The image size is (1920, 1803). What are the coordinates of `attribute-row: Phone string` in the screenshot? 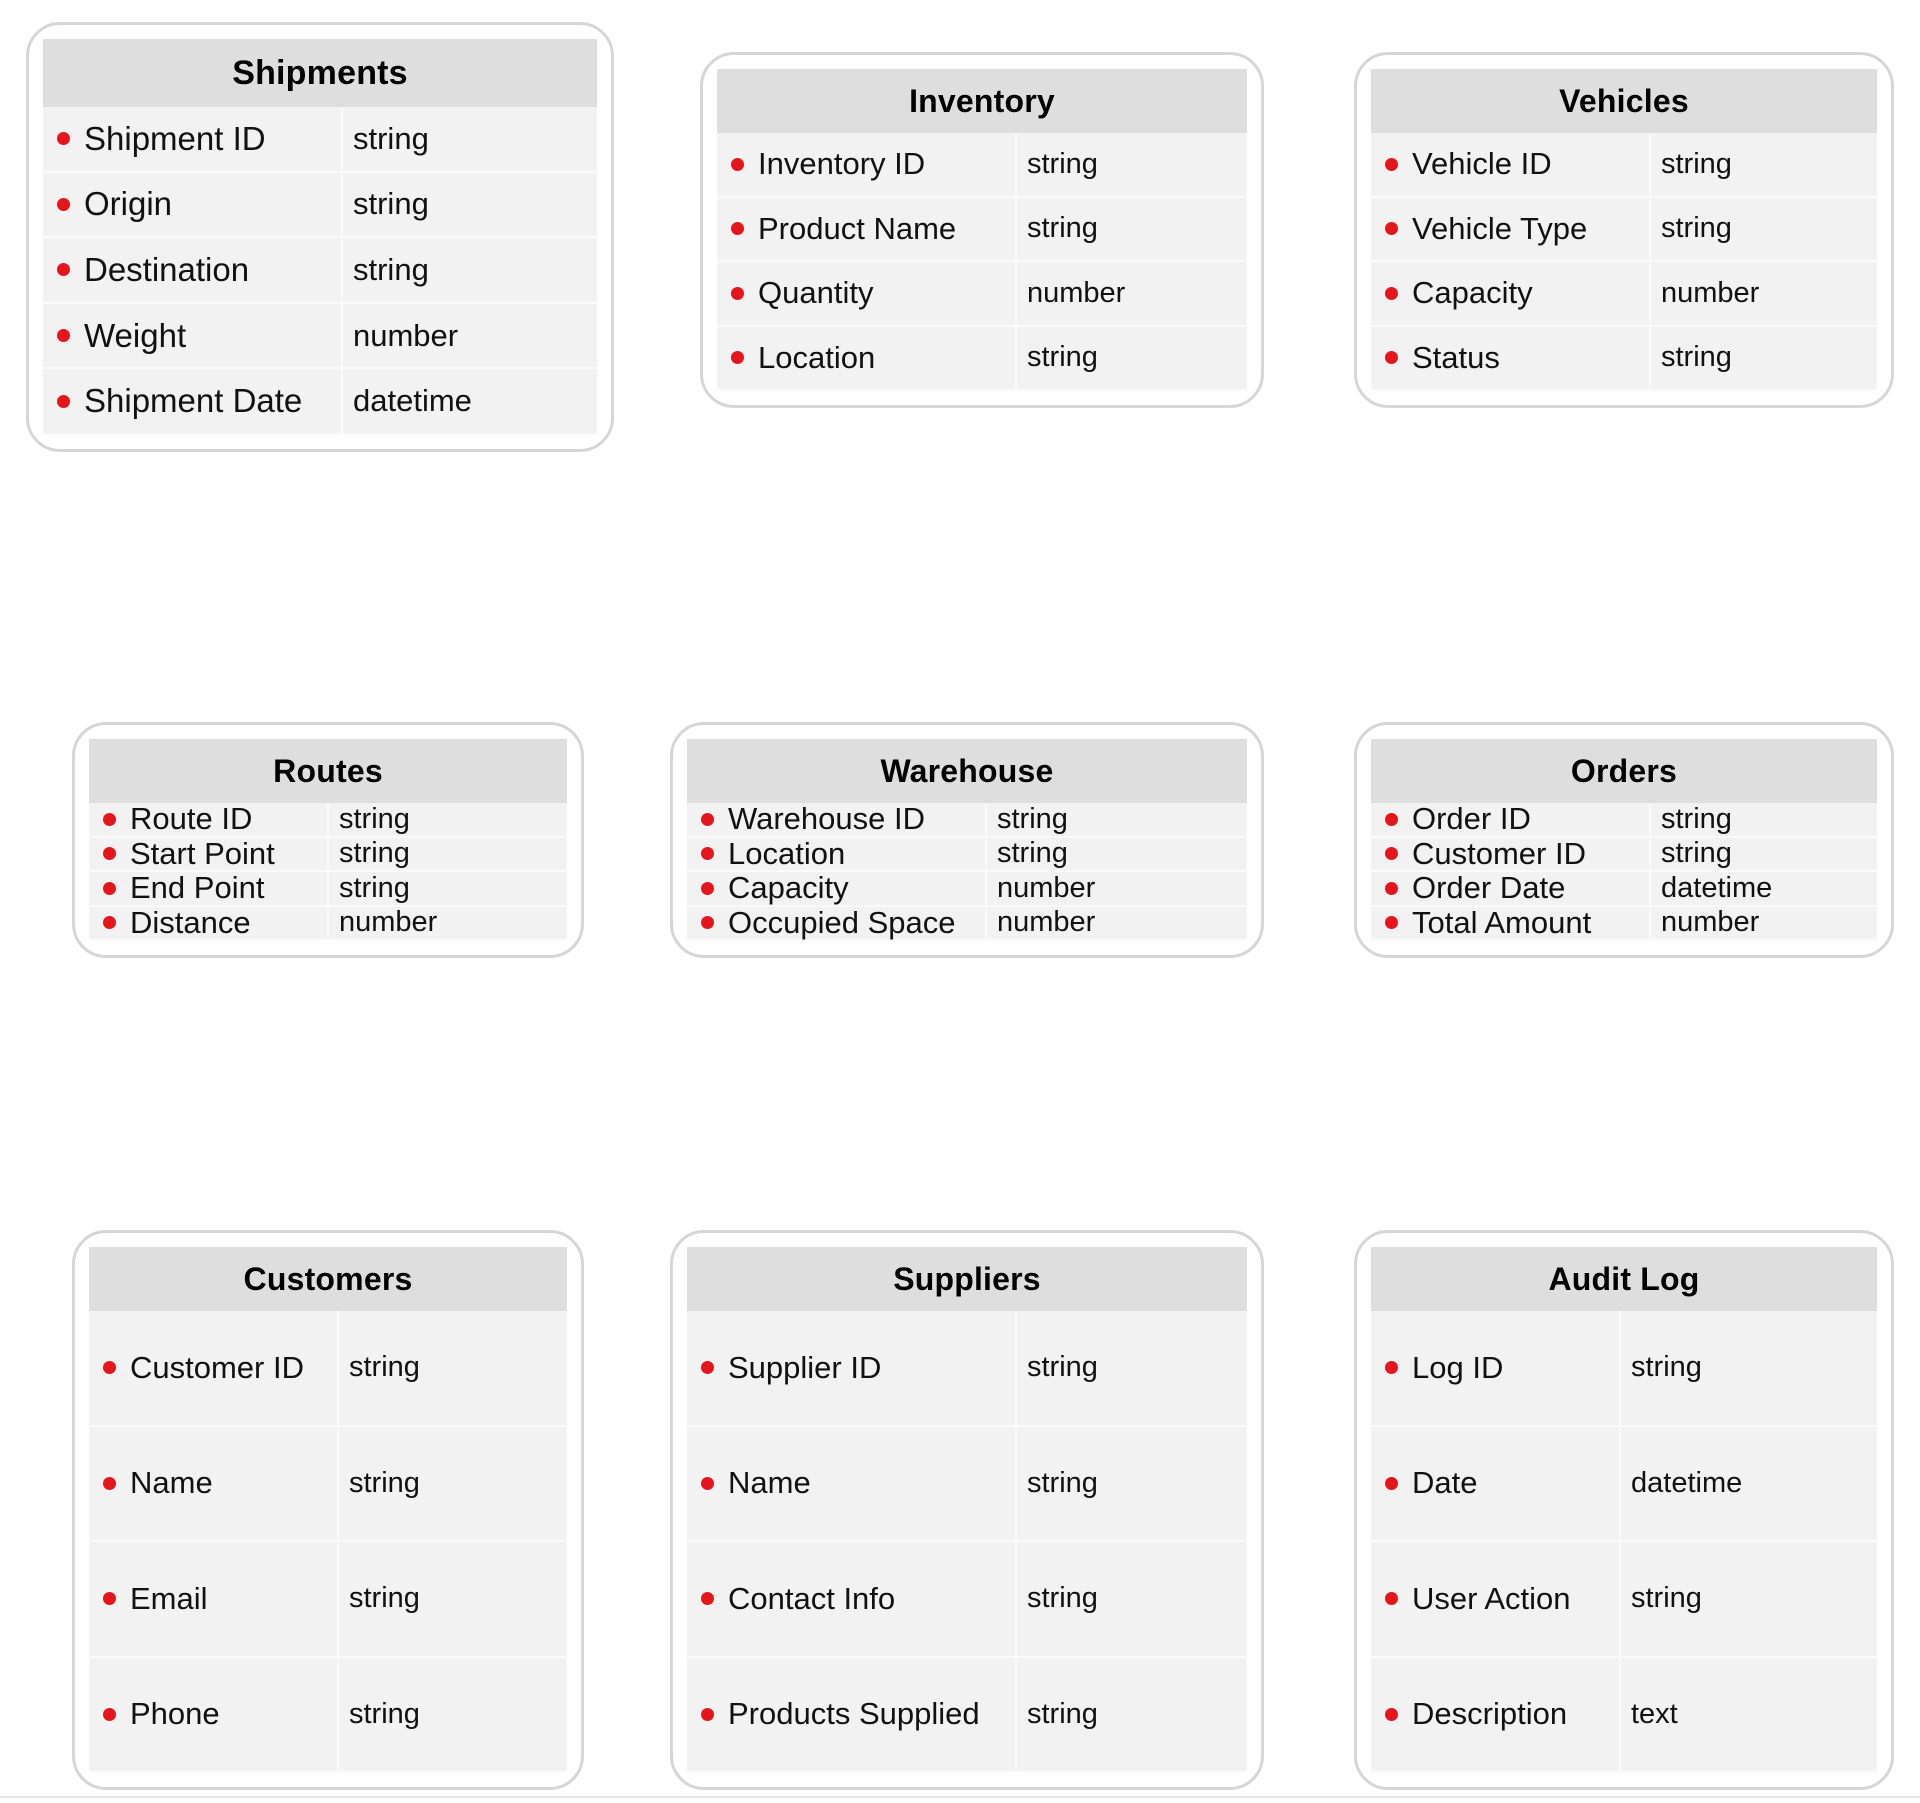 It's located at (328, 1715).